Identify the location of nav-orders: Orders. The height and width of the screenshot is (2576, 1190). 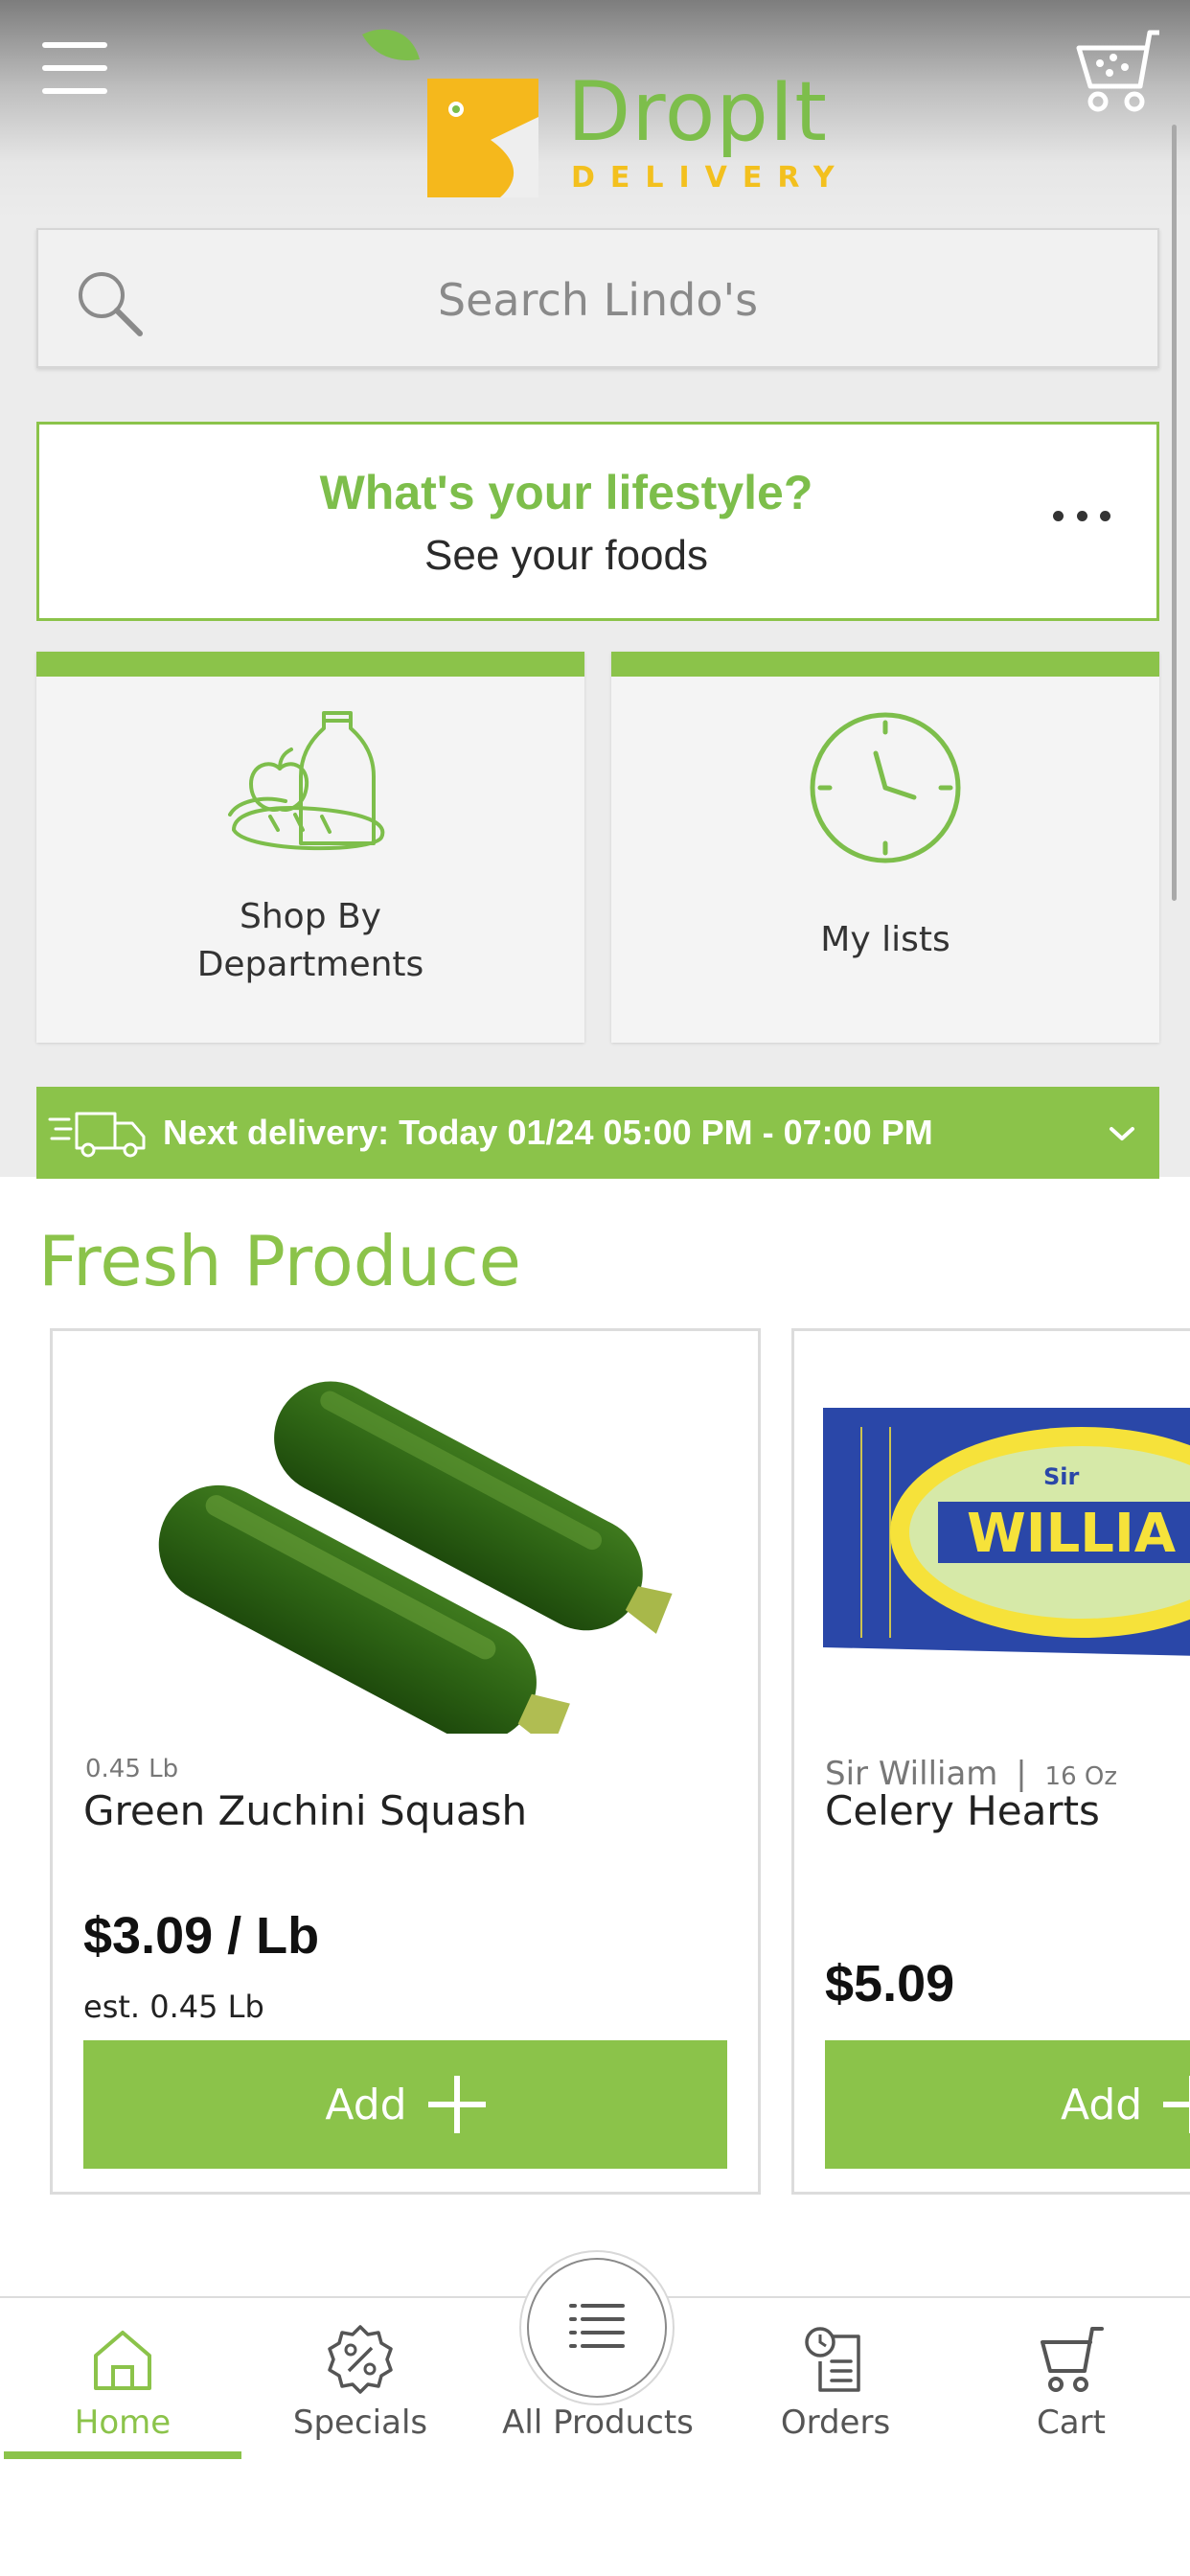
(836, 2379).